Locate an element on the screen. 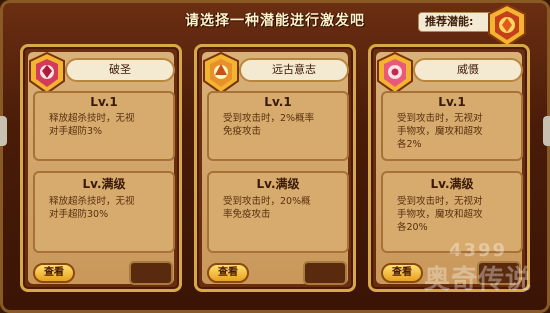  site-watermark: 4399 奥奇传说 is located at coordinates (478, 273).